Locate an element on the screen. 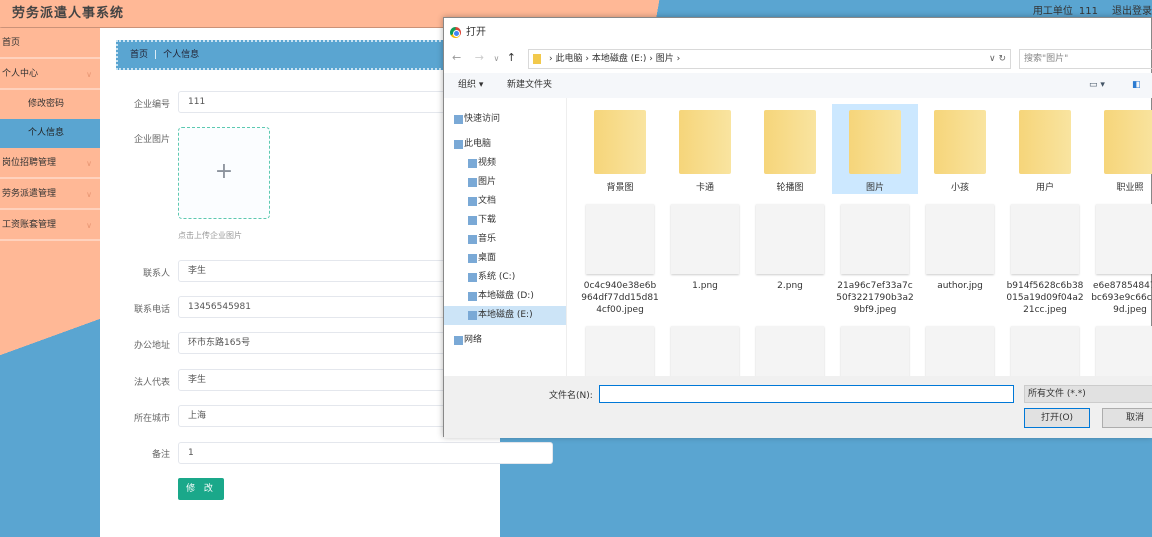 The image size is (1152, 537). sidebar-item: 劳务派遣管理 ∨ is located at coordinates (50, 194).